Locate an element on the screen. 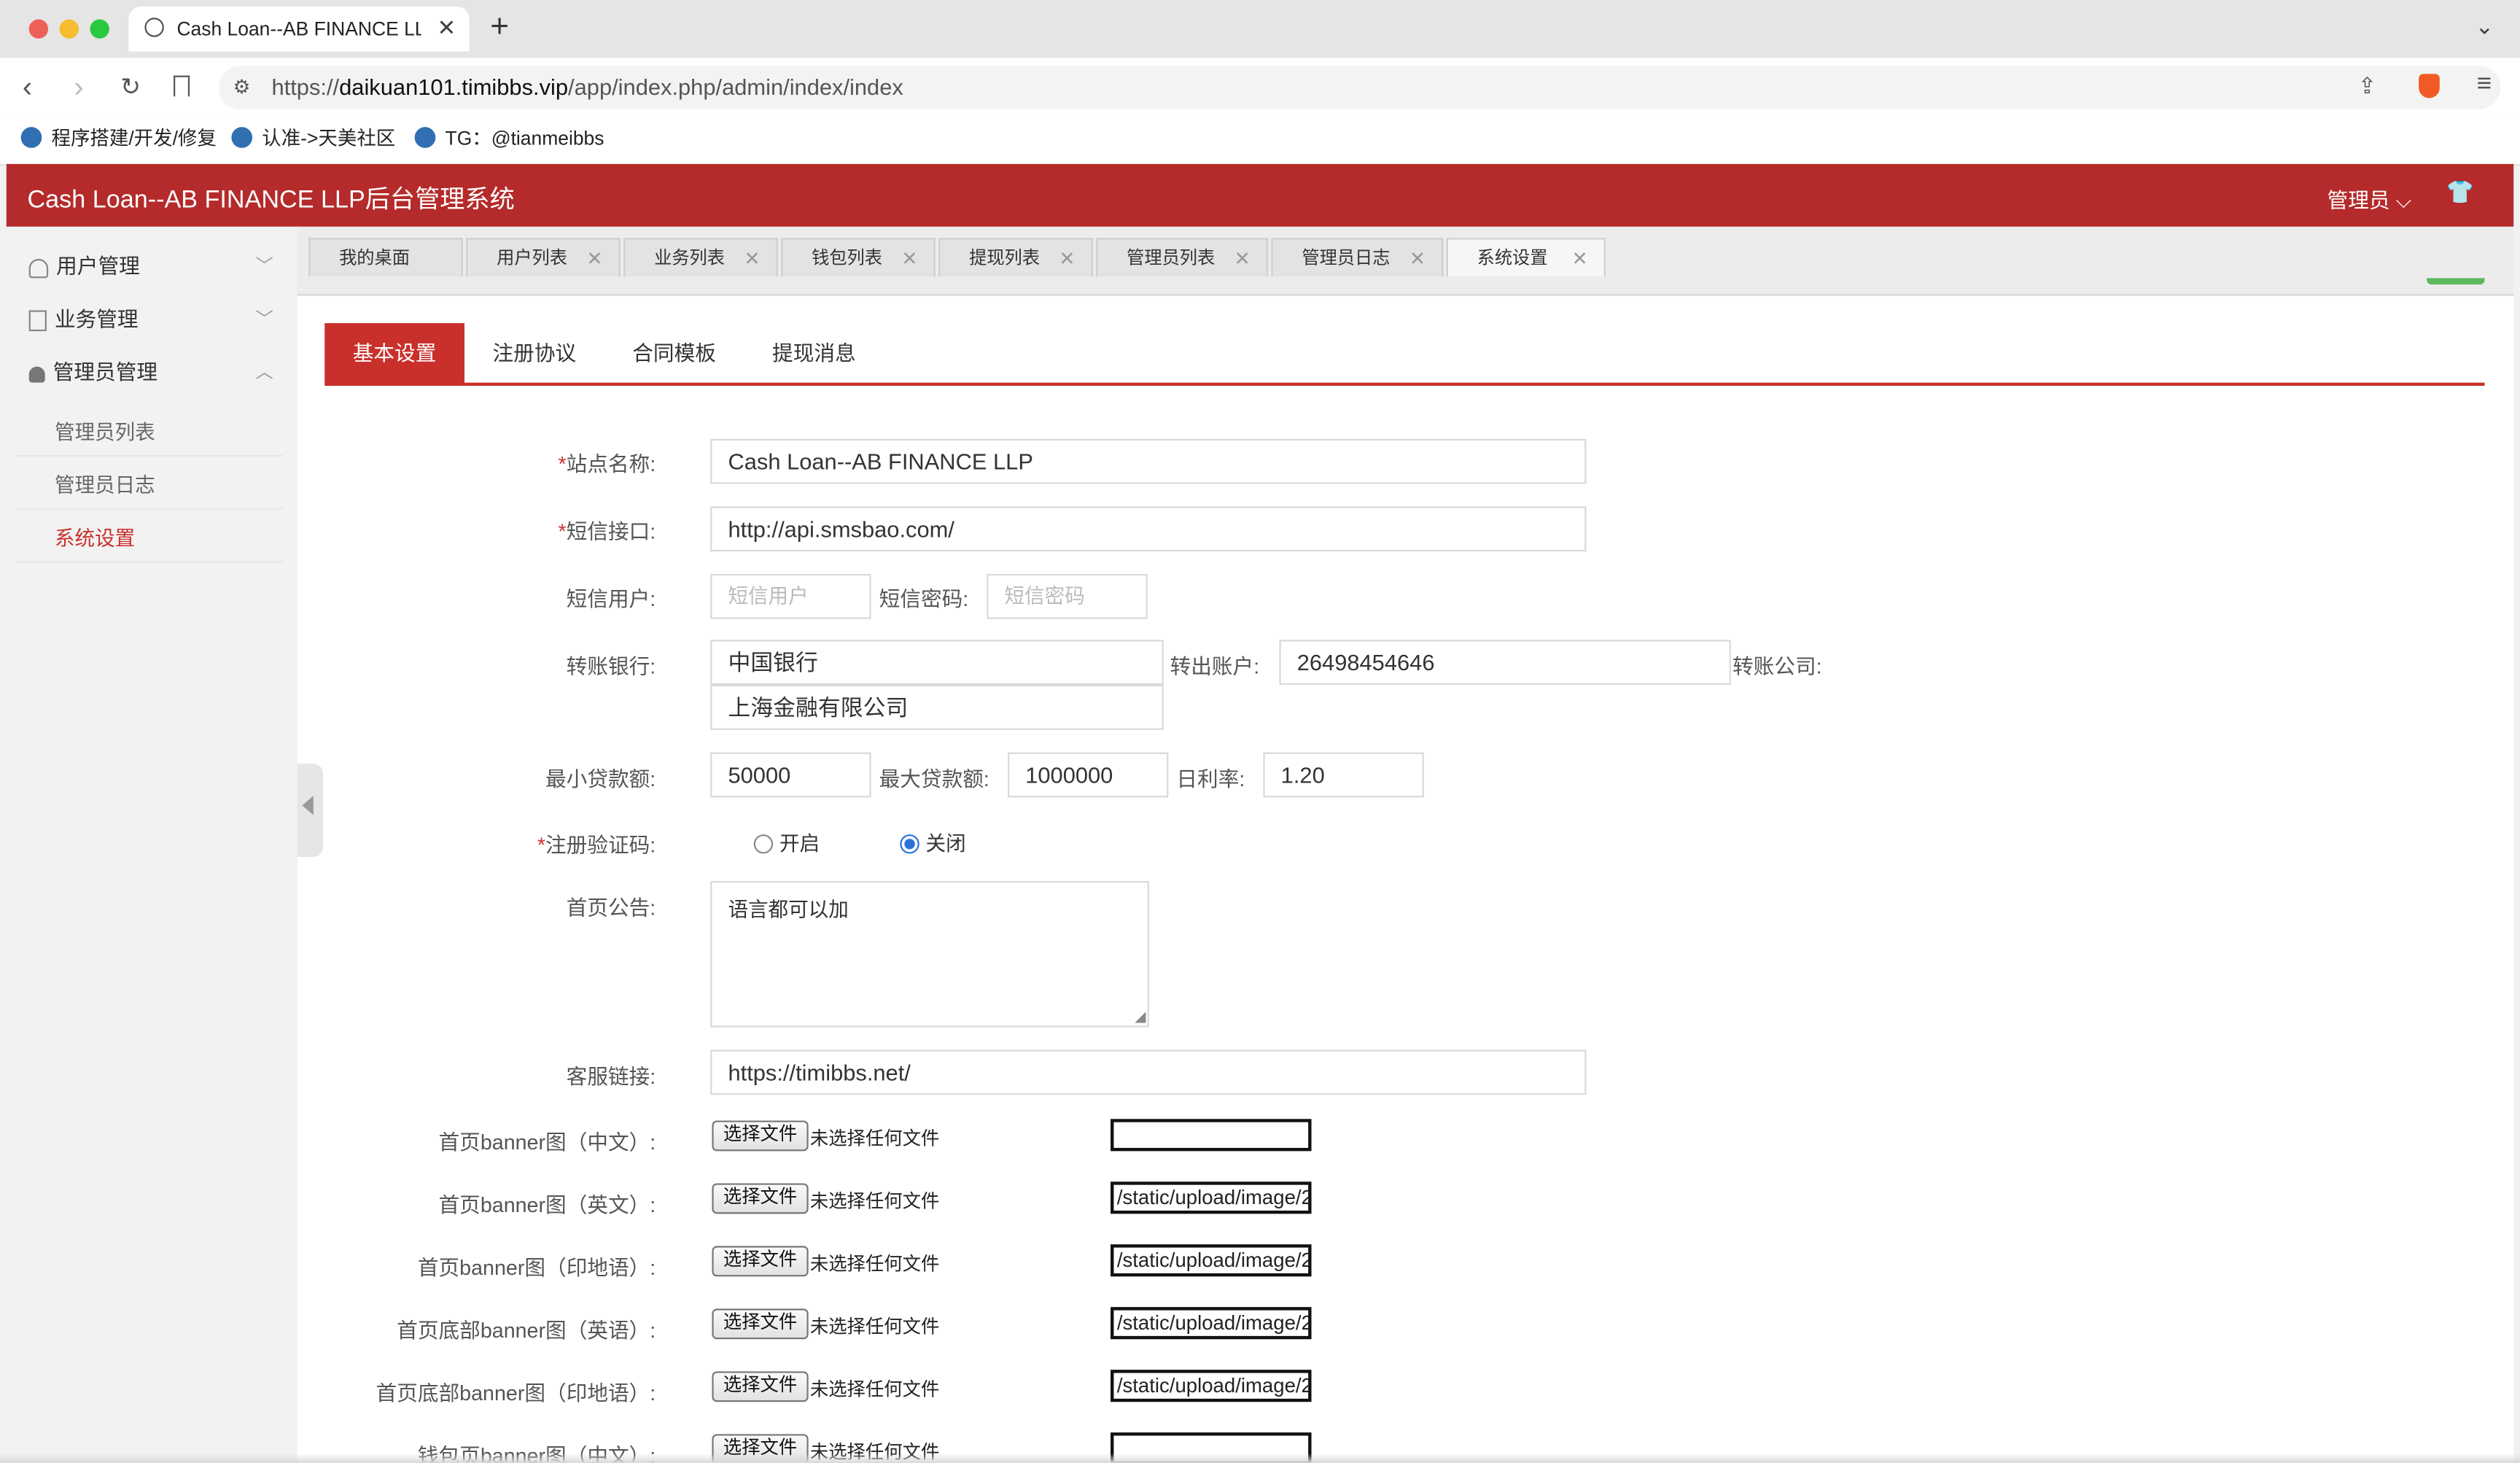 The height and width of the screenshot is (1463, 2520). radio-checked-icon is located at coordinates (909, 843).